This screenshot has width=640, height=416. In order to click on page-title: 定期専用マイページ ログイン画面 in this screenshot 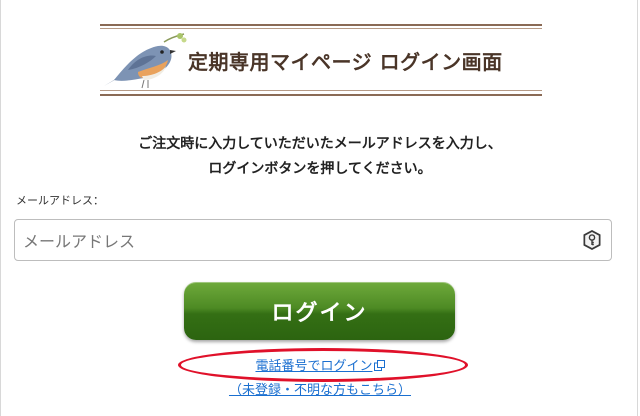, I will do `click(345, 62)`.